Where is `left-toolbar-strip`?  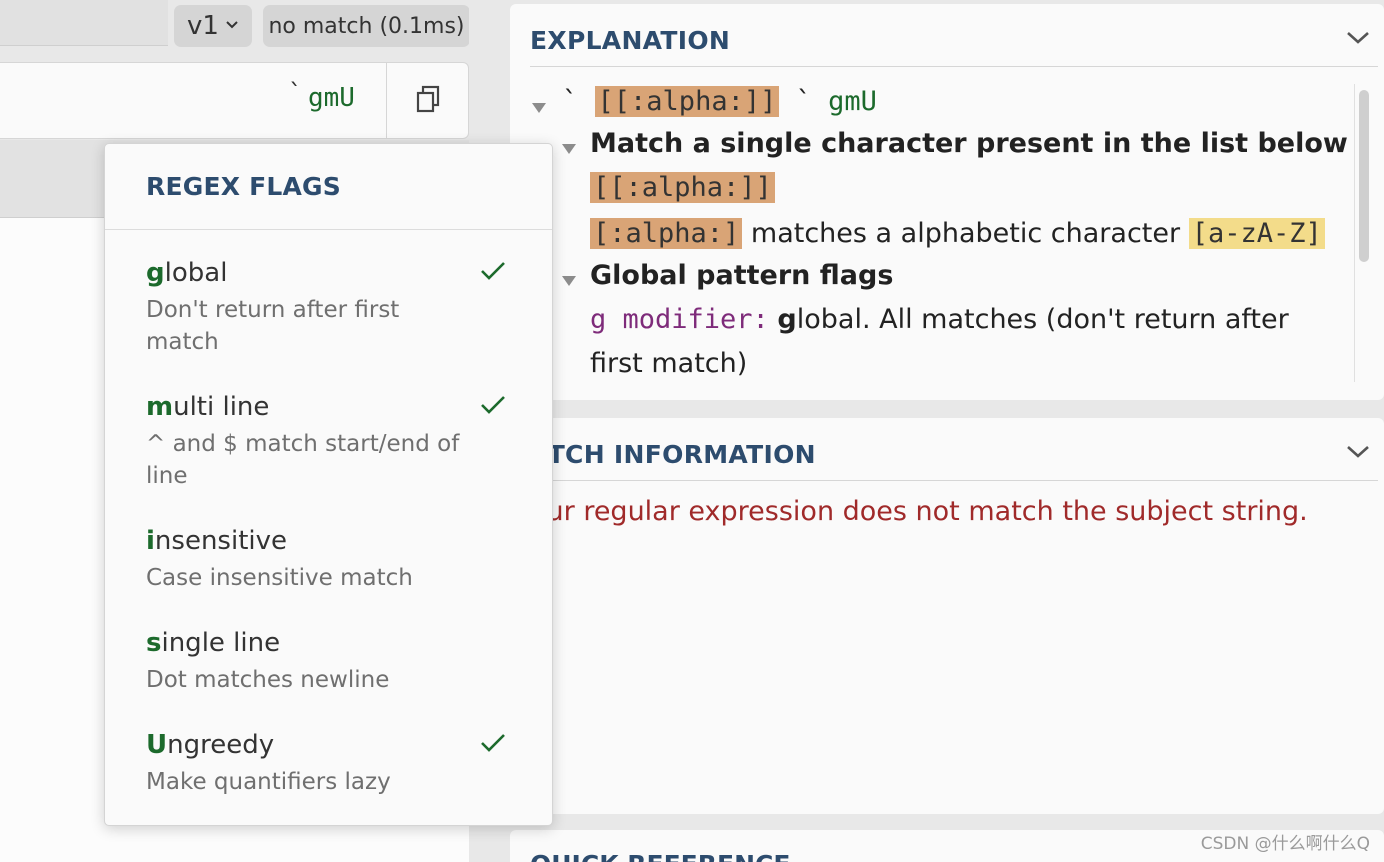 left-toolbar-strip is located at coordinates (84, 23).